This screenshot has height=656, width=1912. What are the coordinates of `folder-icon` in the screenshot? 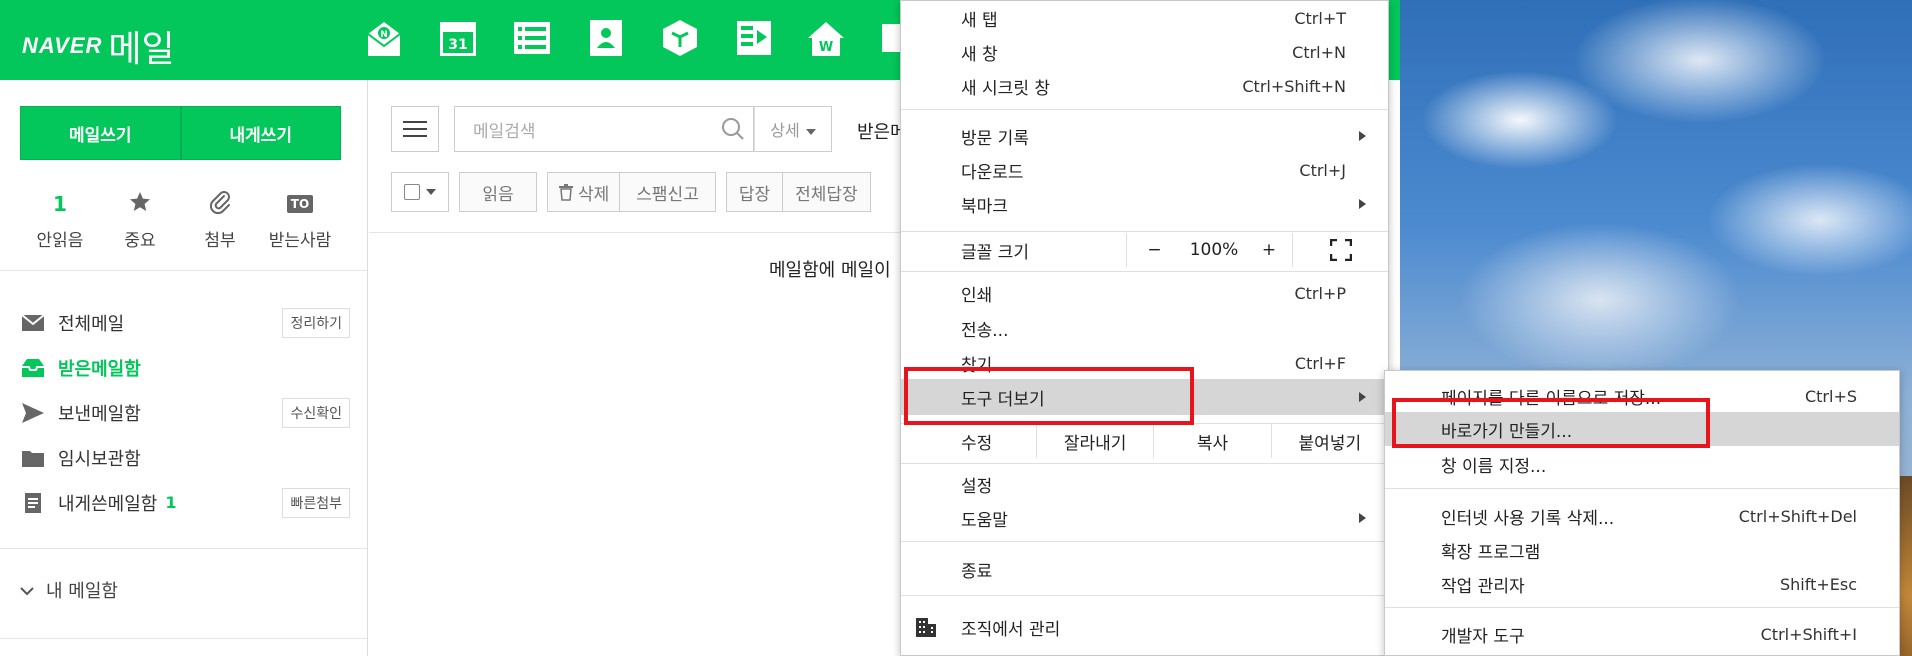 It's located at (33, 458).